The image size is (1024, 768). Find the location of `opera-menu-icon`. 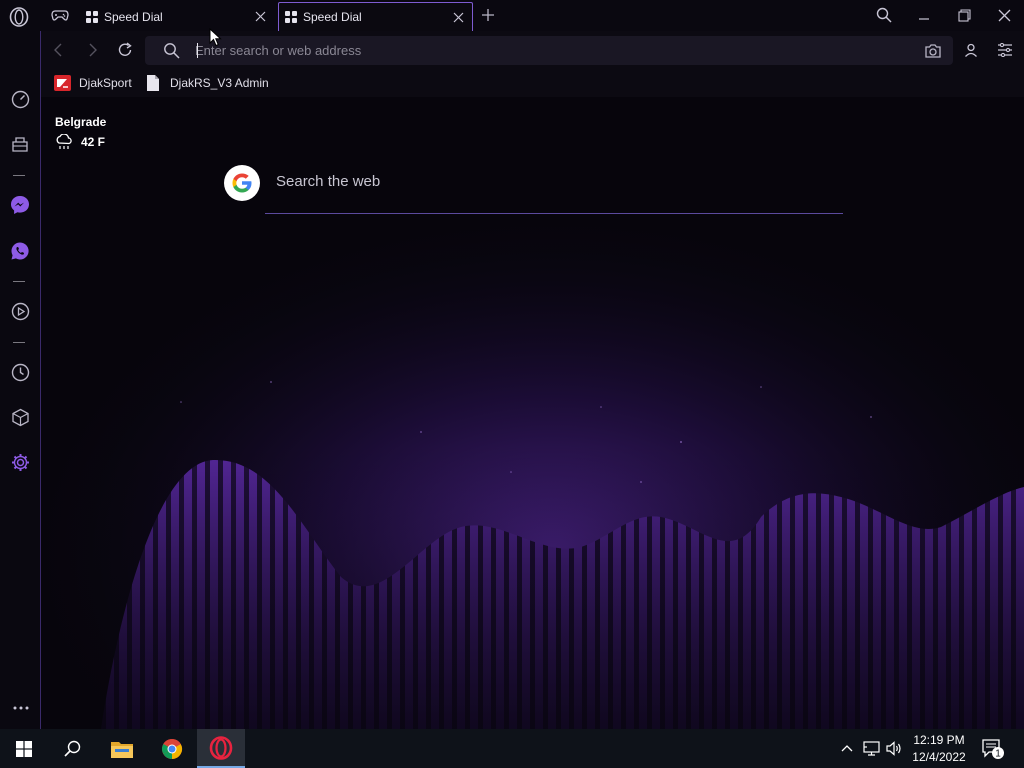

opera-menu-icon is located at coordinates (19, 17).